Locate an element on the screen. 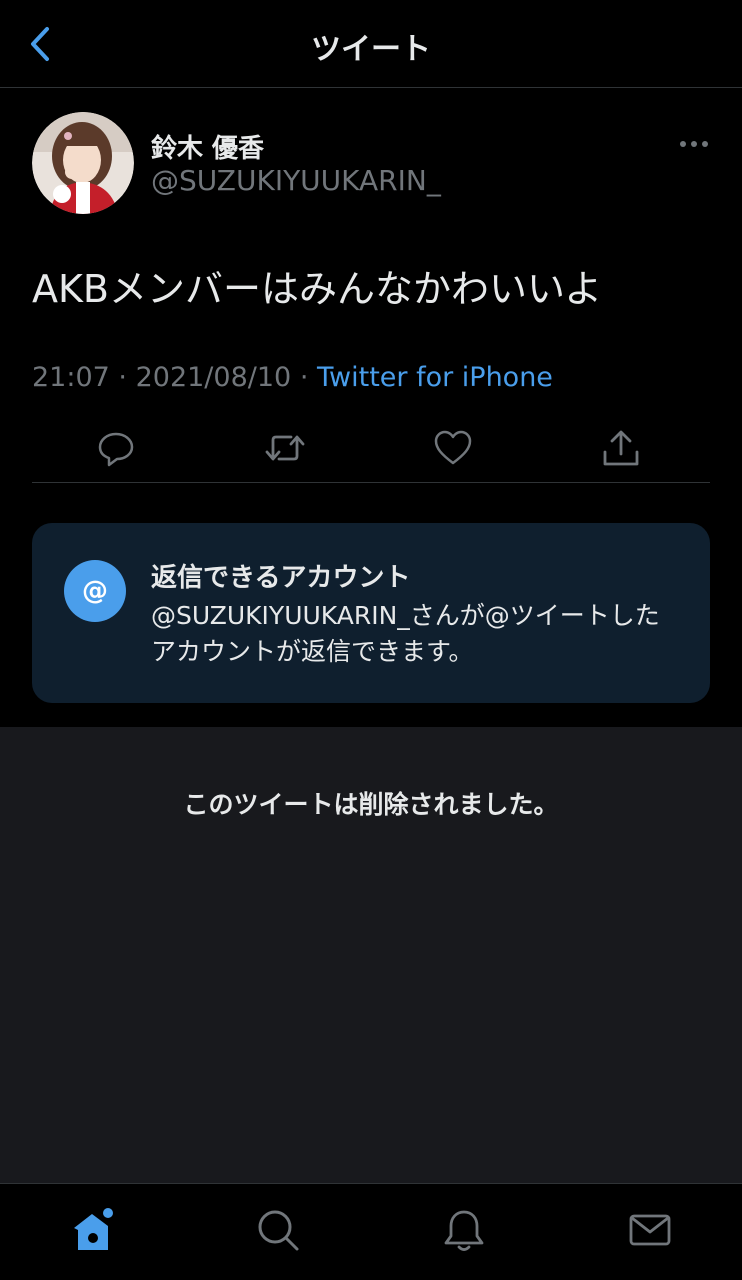  tab-notifications is located at coordinates (464, 1230).